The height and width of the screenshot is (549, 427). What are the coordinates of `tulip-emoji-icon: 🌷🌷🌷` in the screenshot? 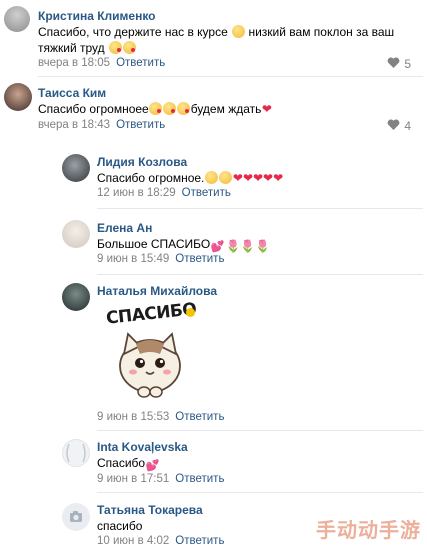 It's located at (248, 246).